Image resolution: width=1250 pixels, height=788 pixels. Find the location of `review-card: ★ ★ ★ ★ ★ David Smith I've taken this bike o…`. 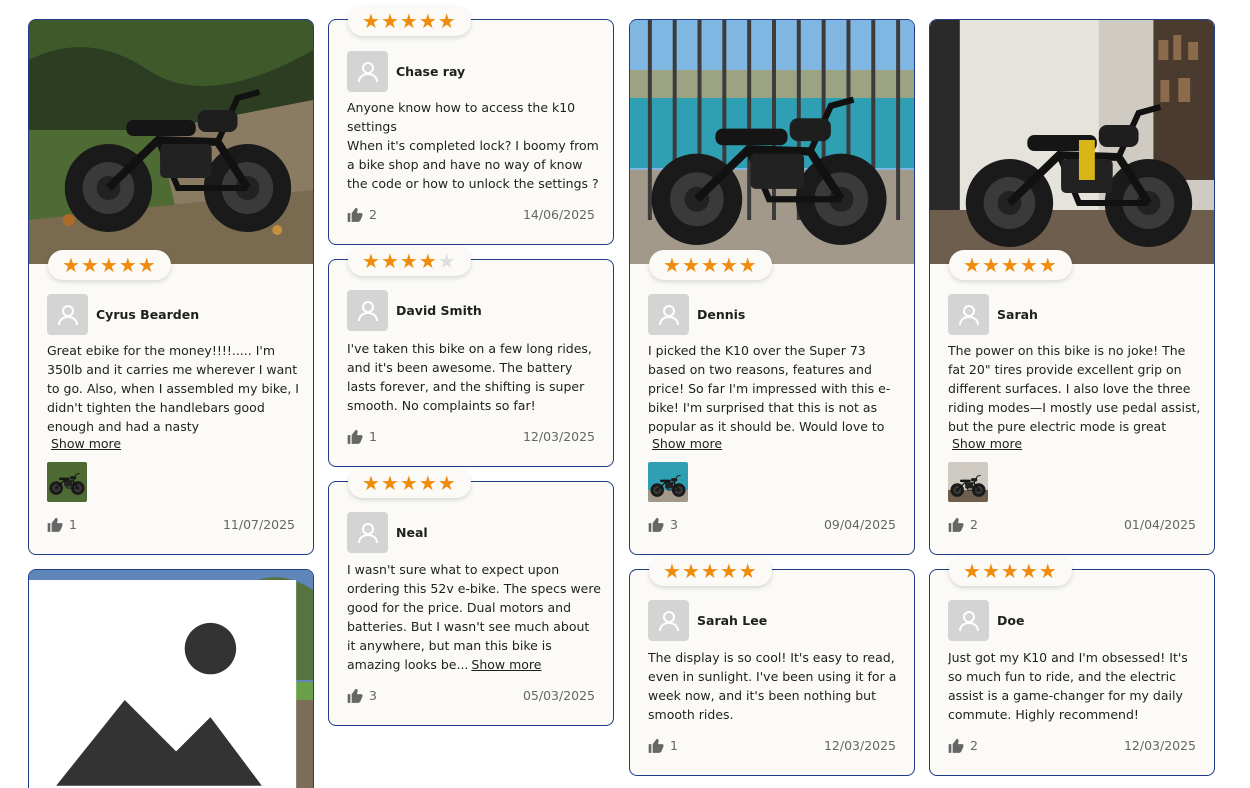

review-card: ★ ★ ★ ★ ★ David Smith I've taken this bike o… is located at coordinates (471, 356).